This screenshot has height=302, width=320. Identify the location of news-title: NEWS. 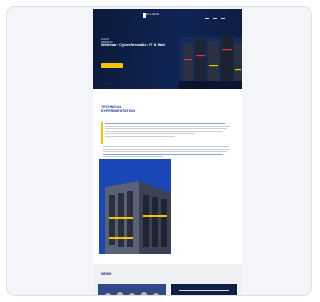
(106, 274).